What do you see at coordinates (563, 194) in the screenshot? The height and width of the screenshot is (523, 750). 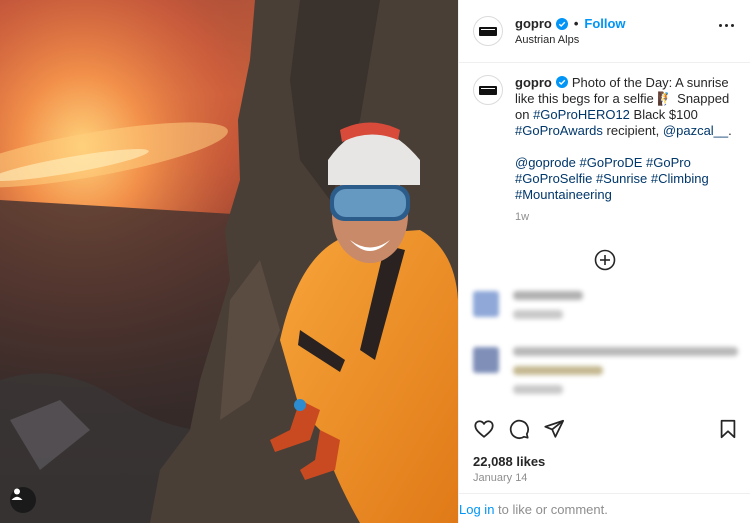 I see `hashtag-link: #Mountaineering` at bounding box center [563, 194].